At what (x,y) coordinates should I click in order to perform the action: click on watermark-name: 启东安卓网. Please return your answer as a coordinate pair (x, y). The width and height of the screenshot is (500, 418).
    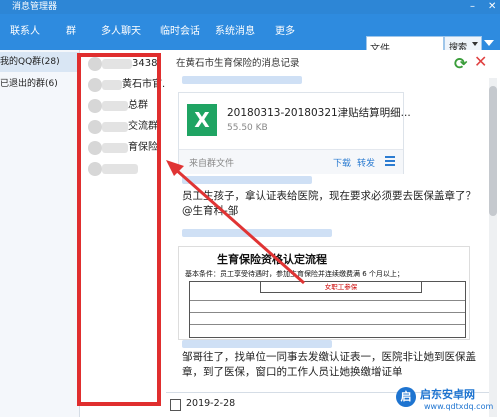
    Looking at the image, I should click on (447, 394).